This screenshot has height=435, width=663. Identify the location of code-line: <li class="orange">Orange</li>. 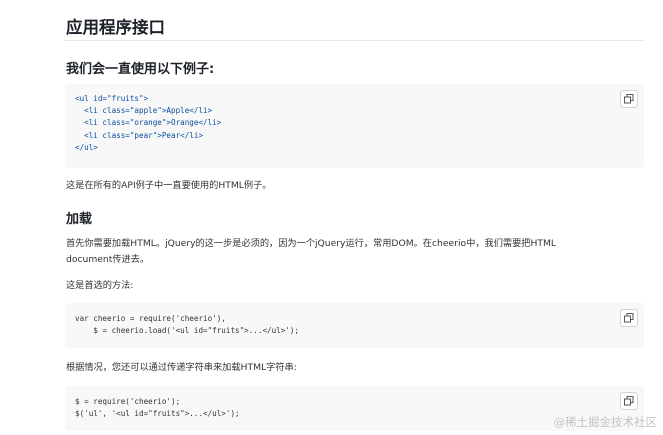
(148, 123).